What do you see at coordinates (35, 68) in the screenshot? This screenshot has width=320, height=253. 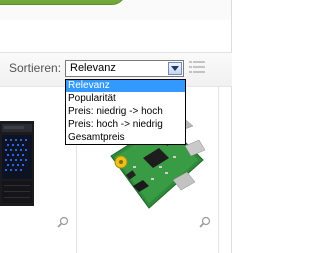 I see `sort-label: Sortieren:` at bounding box center [35, 68].